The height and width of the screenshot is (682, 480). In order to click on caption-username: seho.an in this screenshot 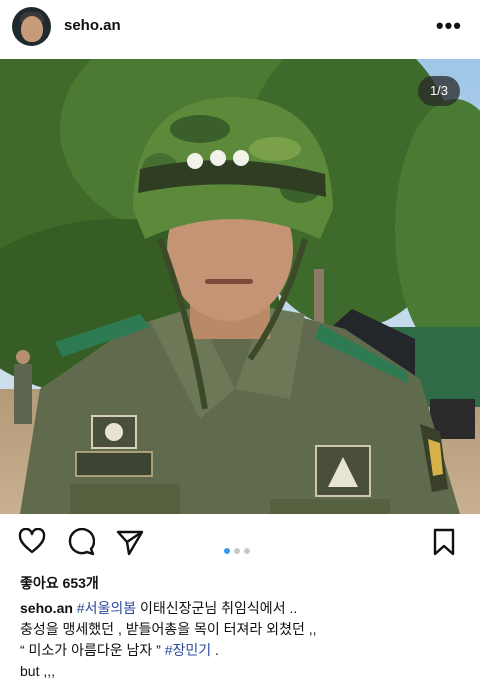, I will do `click(46, 608)`.